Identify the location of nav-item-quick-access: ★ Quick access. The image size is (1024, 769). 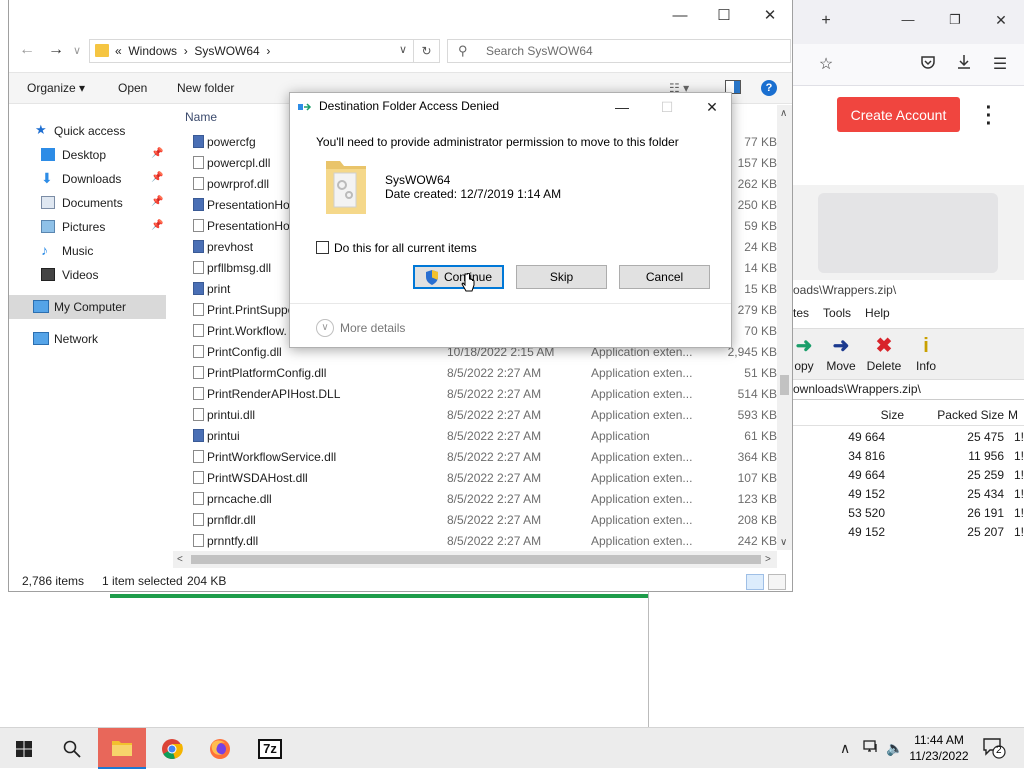
(87, 131).